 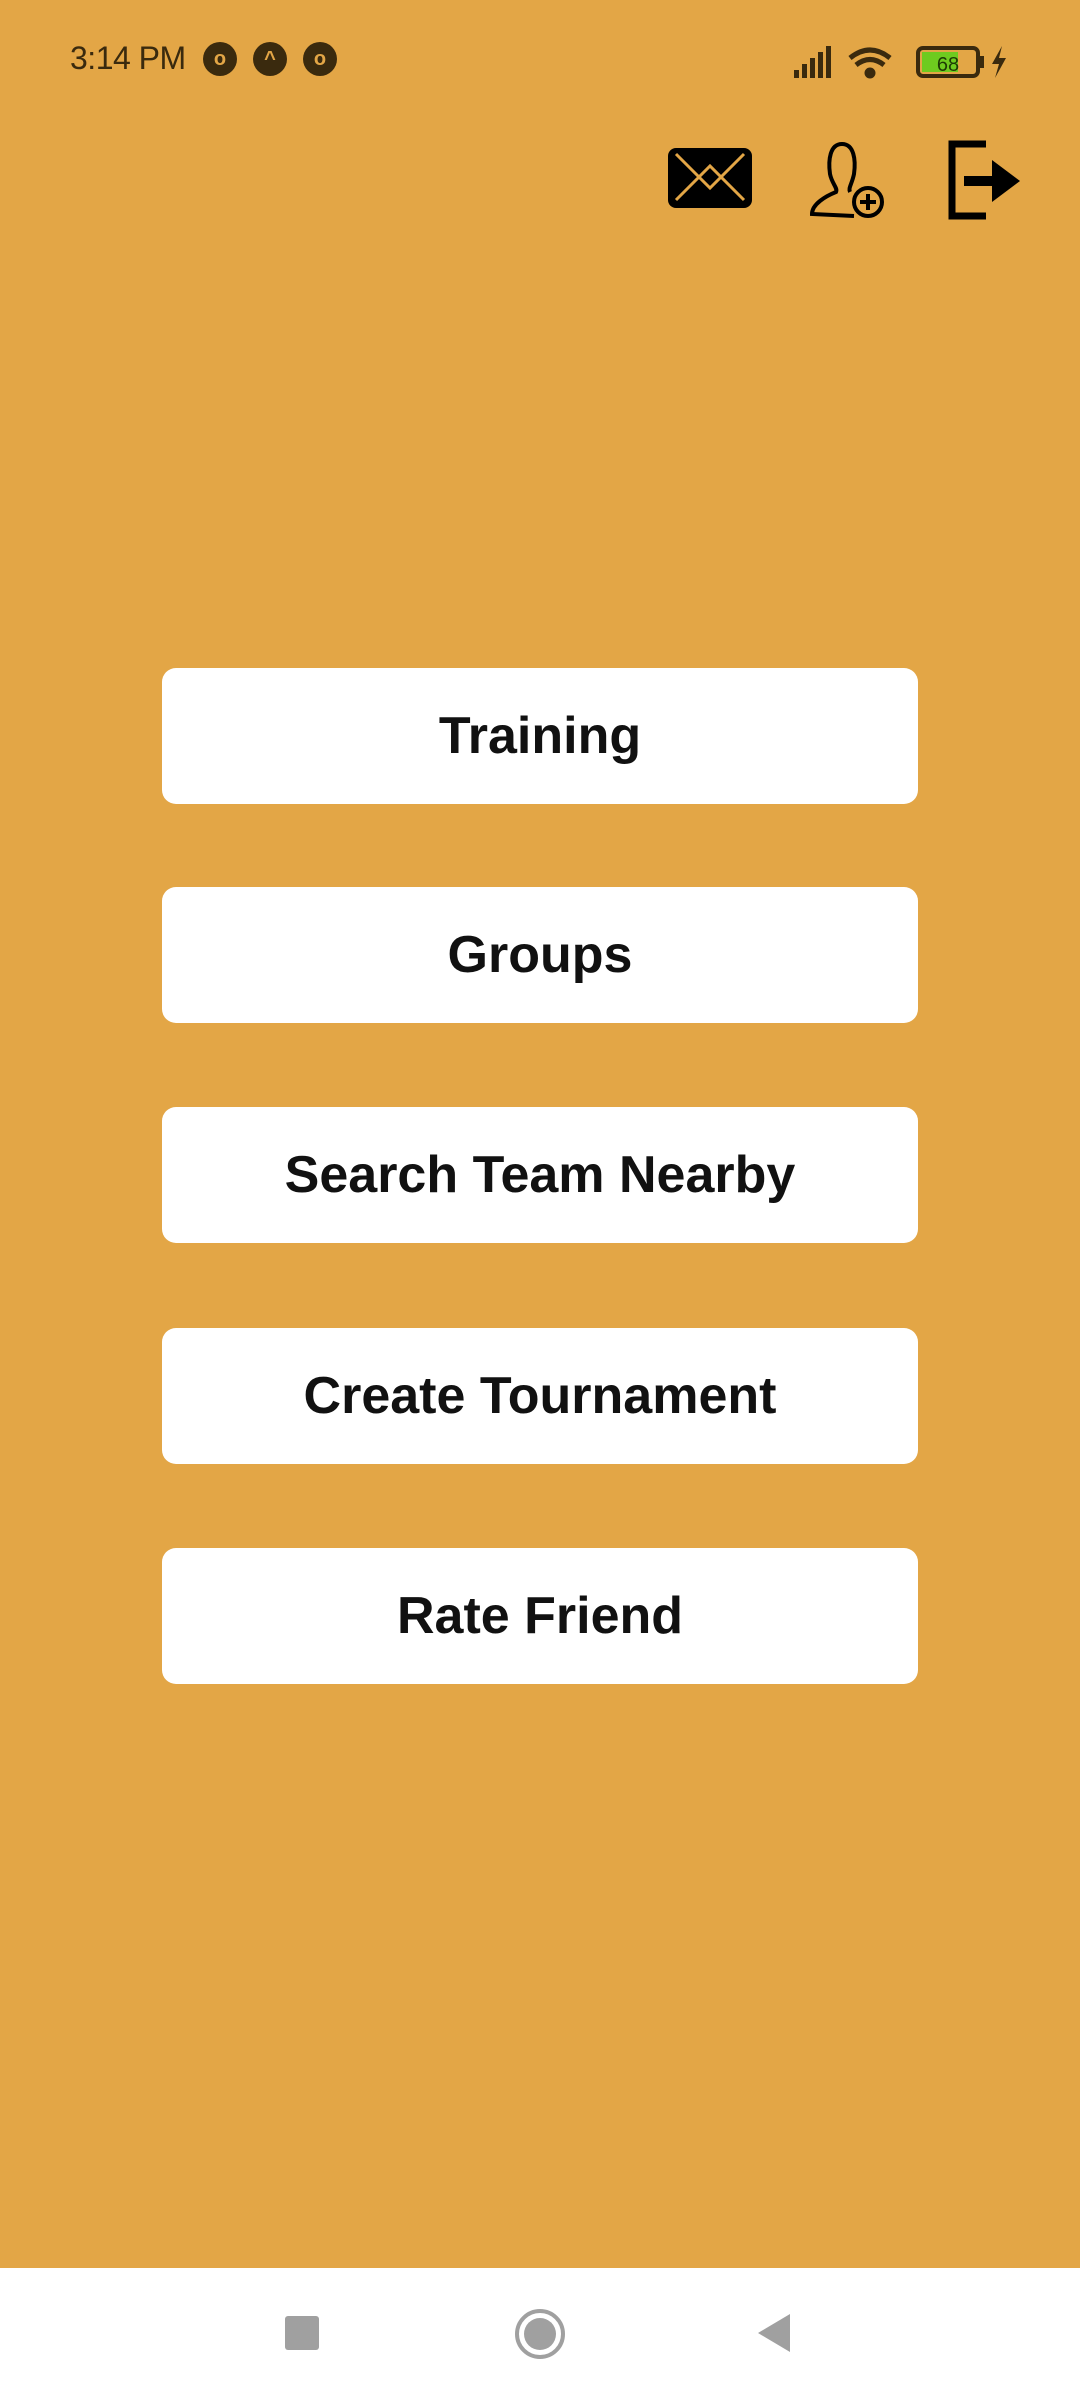 What do you see at coordinates (984, 180) in the screenshot?
I see `logout-icon` at bounding box center [984, 180].